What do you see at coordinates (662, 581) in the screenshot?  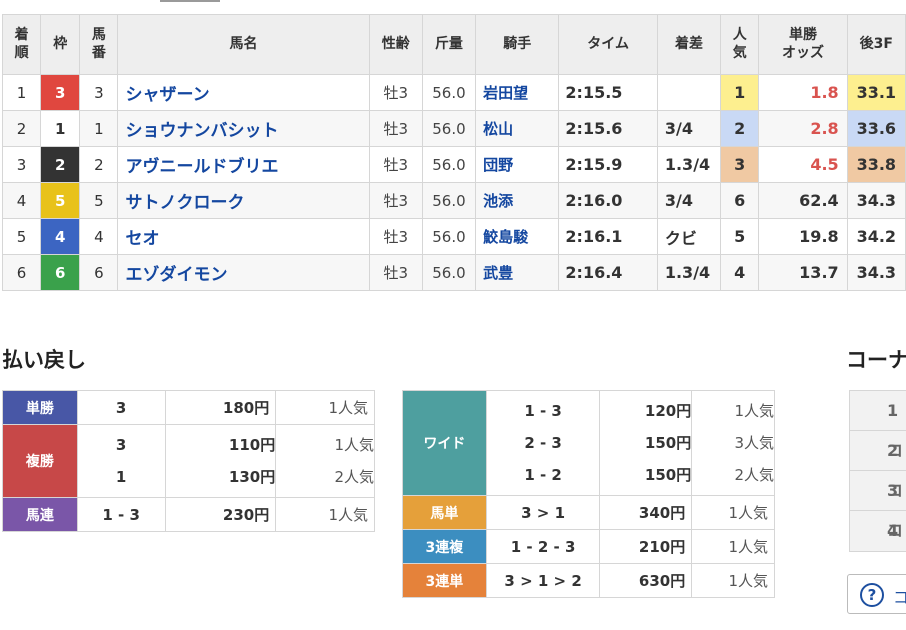 I see `payout-amount: 630円` at bounding box center [662, 581].